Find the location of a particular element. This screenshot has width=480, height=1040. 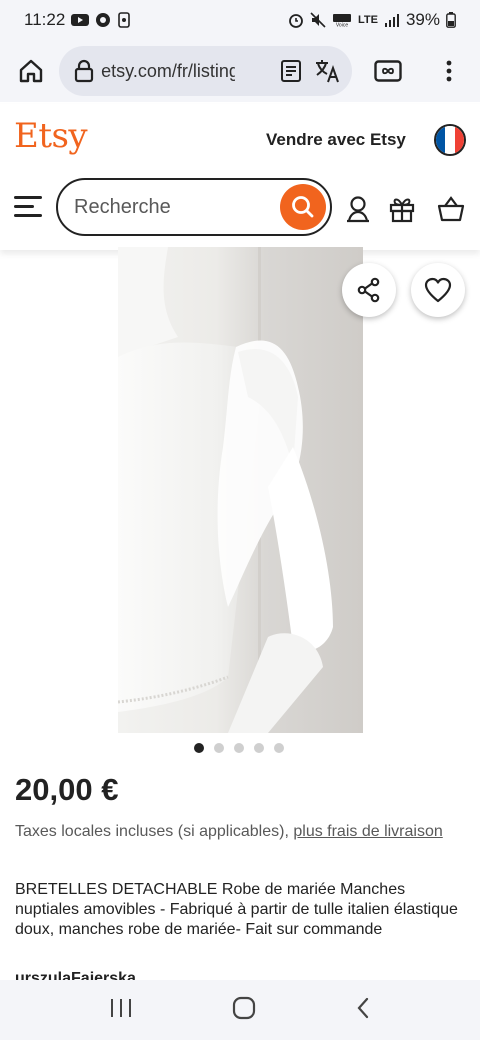

status-time: 11:22 is located at coordinates (45, 19).